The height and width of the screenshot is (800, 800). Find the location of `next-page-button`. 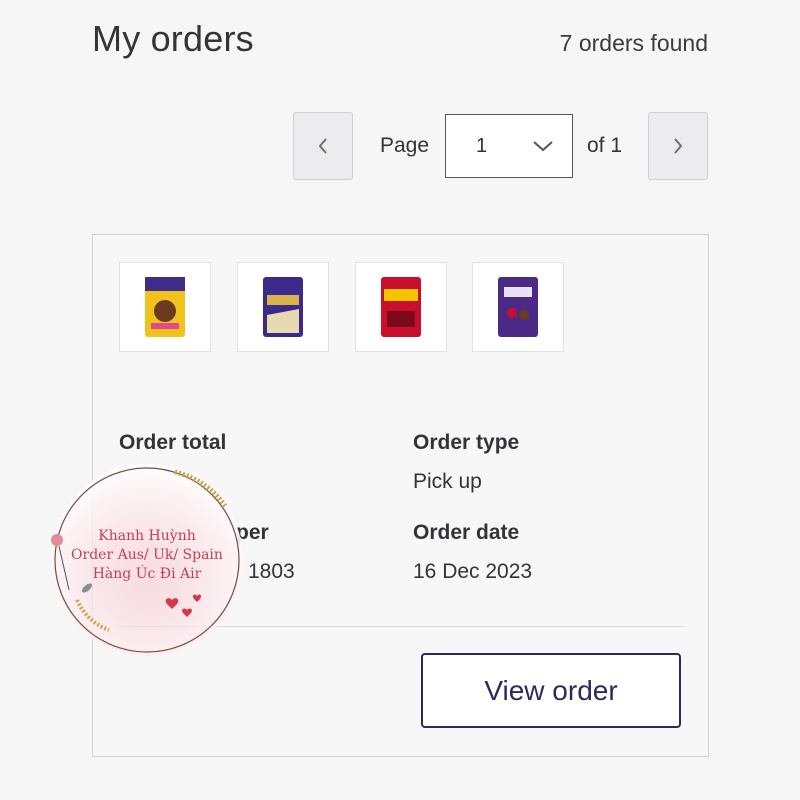

next-page-button is located at coordinates (678, 146).